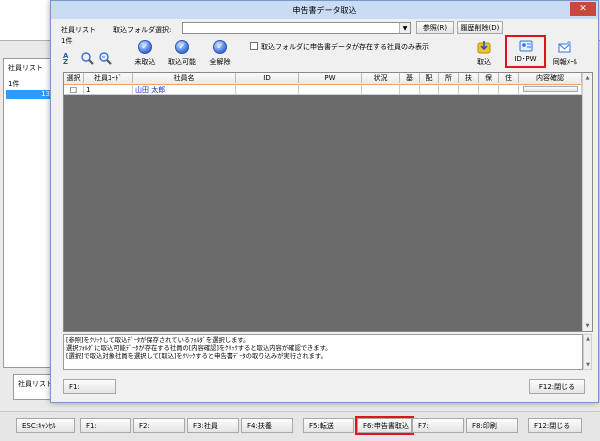  I want to click on row-id, so click(267, 90).